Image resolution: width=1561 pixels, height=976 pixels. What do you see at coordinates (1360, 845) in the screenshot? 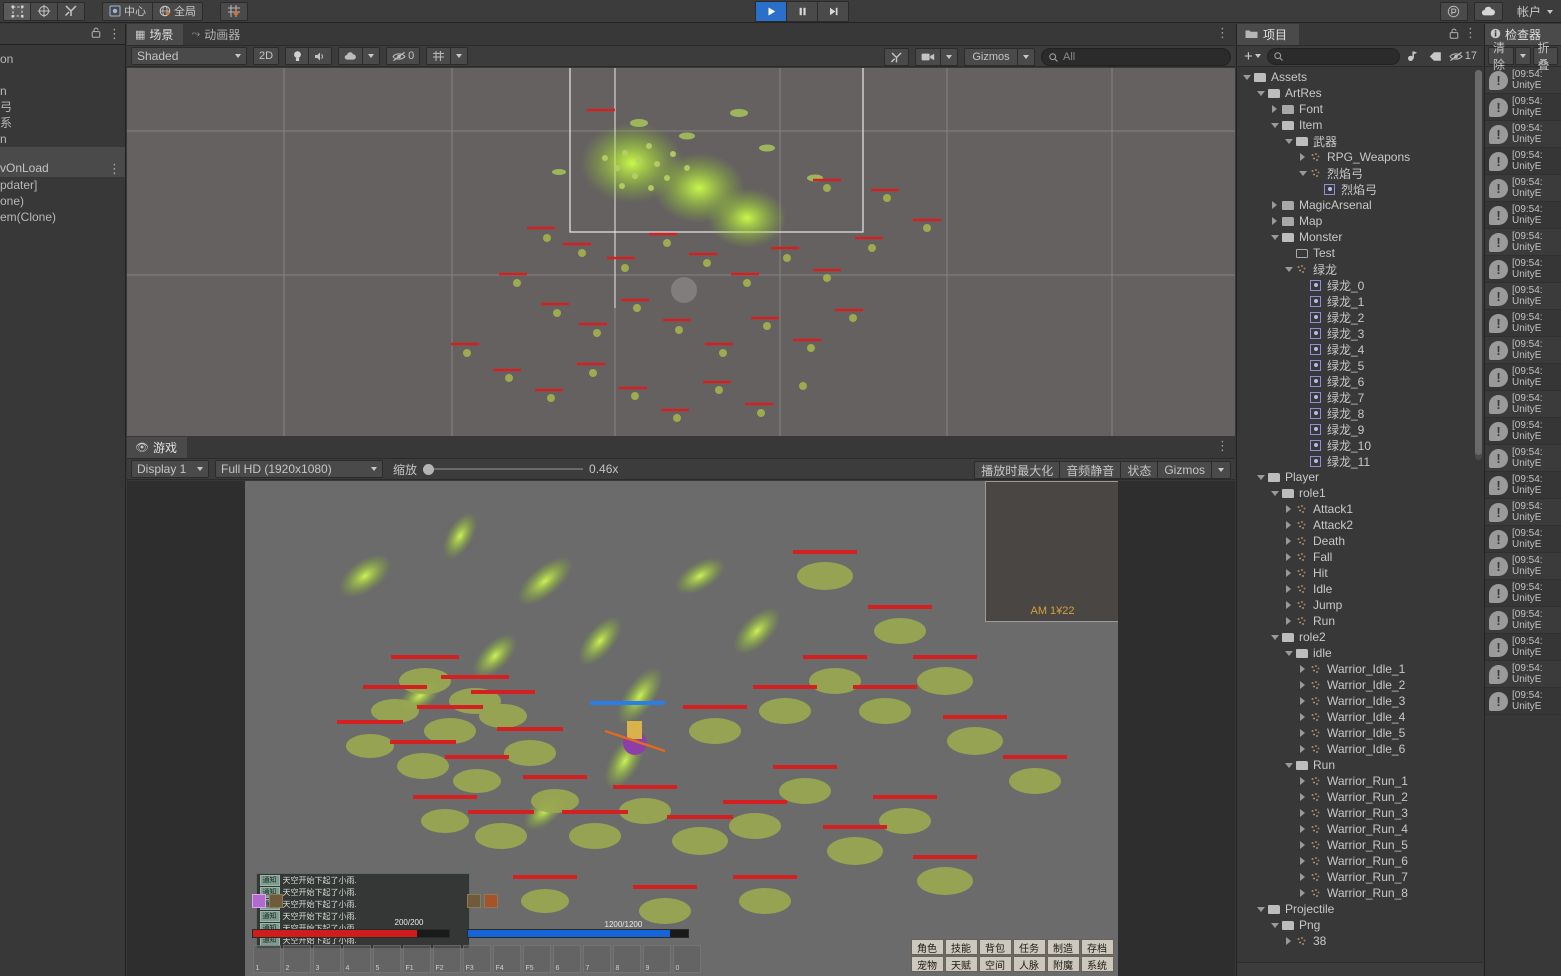
I see `asset-tree-row: Warrior_Run_5` at bounding box center [1360, 845].